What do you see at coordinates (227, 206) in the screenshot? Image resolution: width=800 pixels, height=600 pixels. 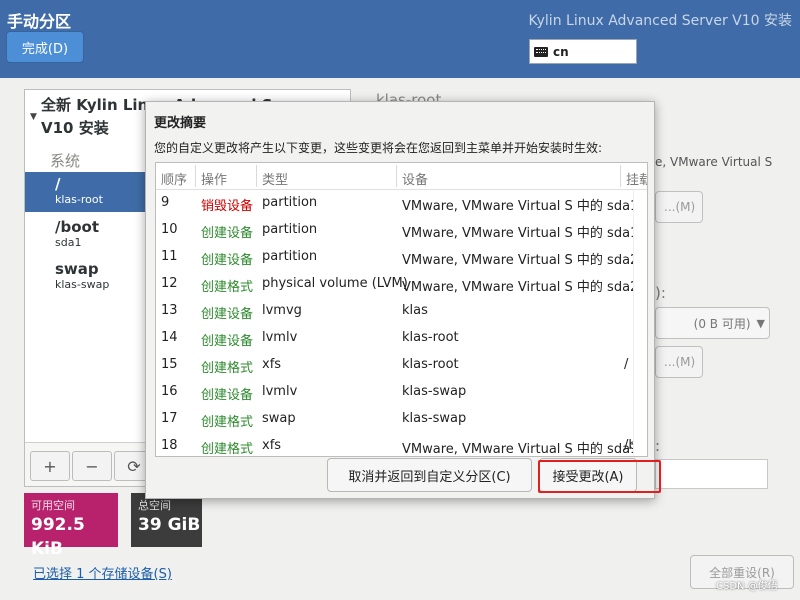 I see `cell-action: 销毁设备` at bounding box center [227, 206].